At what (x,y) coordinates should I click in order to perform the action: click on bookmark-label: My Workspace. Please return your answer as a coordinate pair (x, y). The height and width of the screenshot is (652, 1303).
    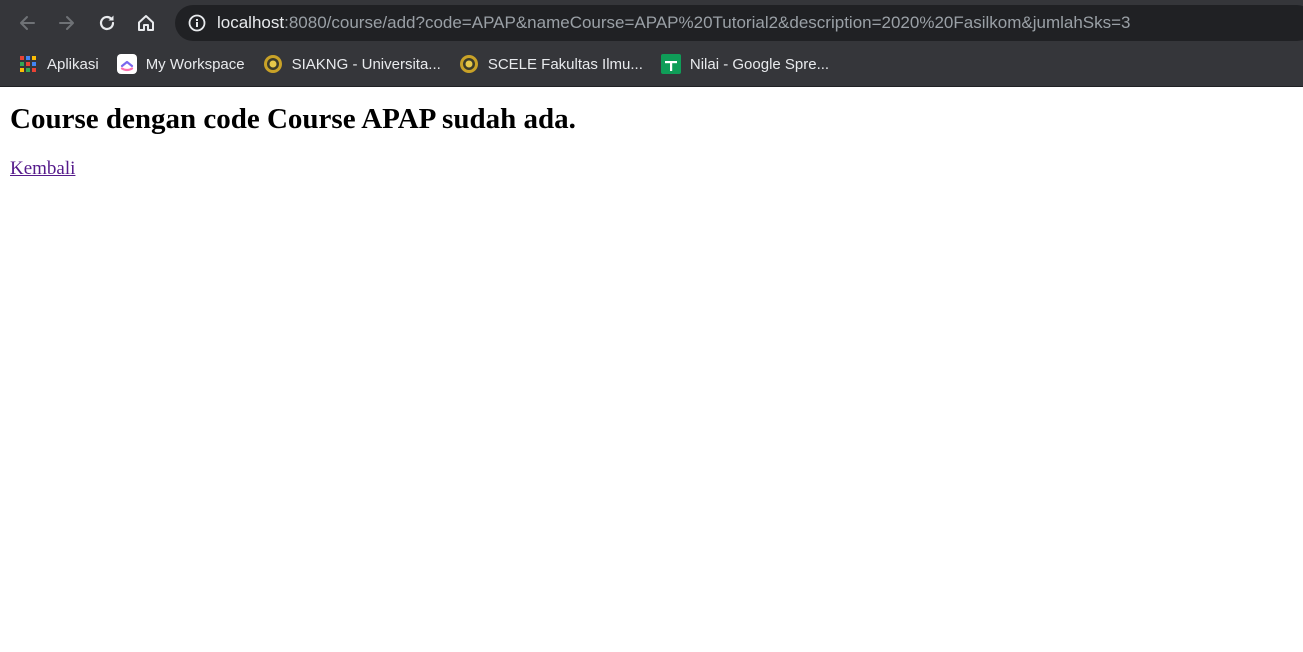
    Looking at the image, I should click on (195, 64).